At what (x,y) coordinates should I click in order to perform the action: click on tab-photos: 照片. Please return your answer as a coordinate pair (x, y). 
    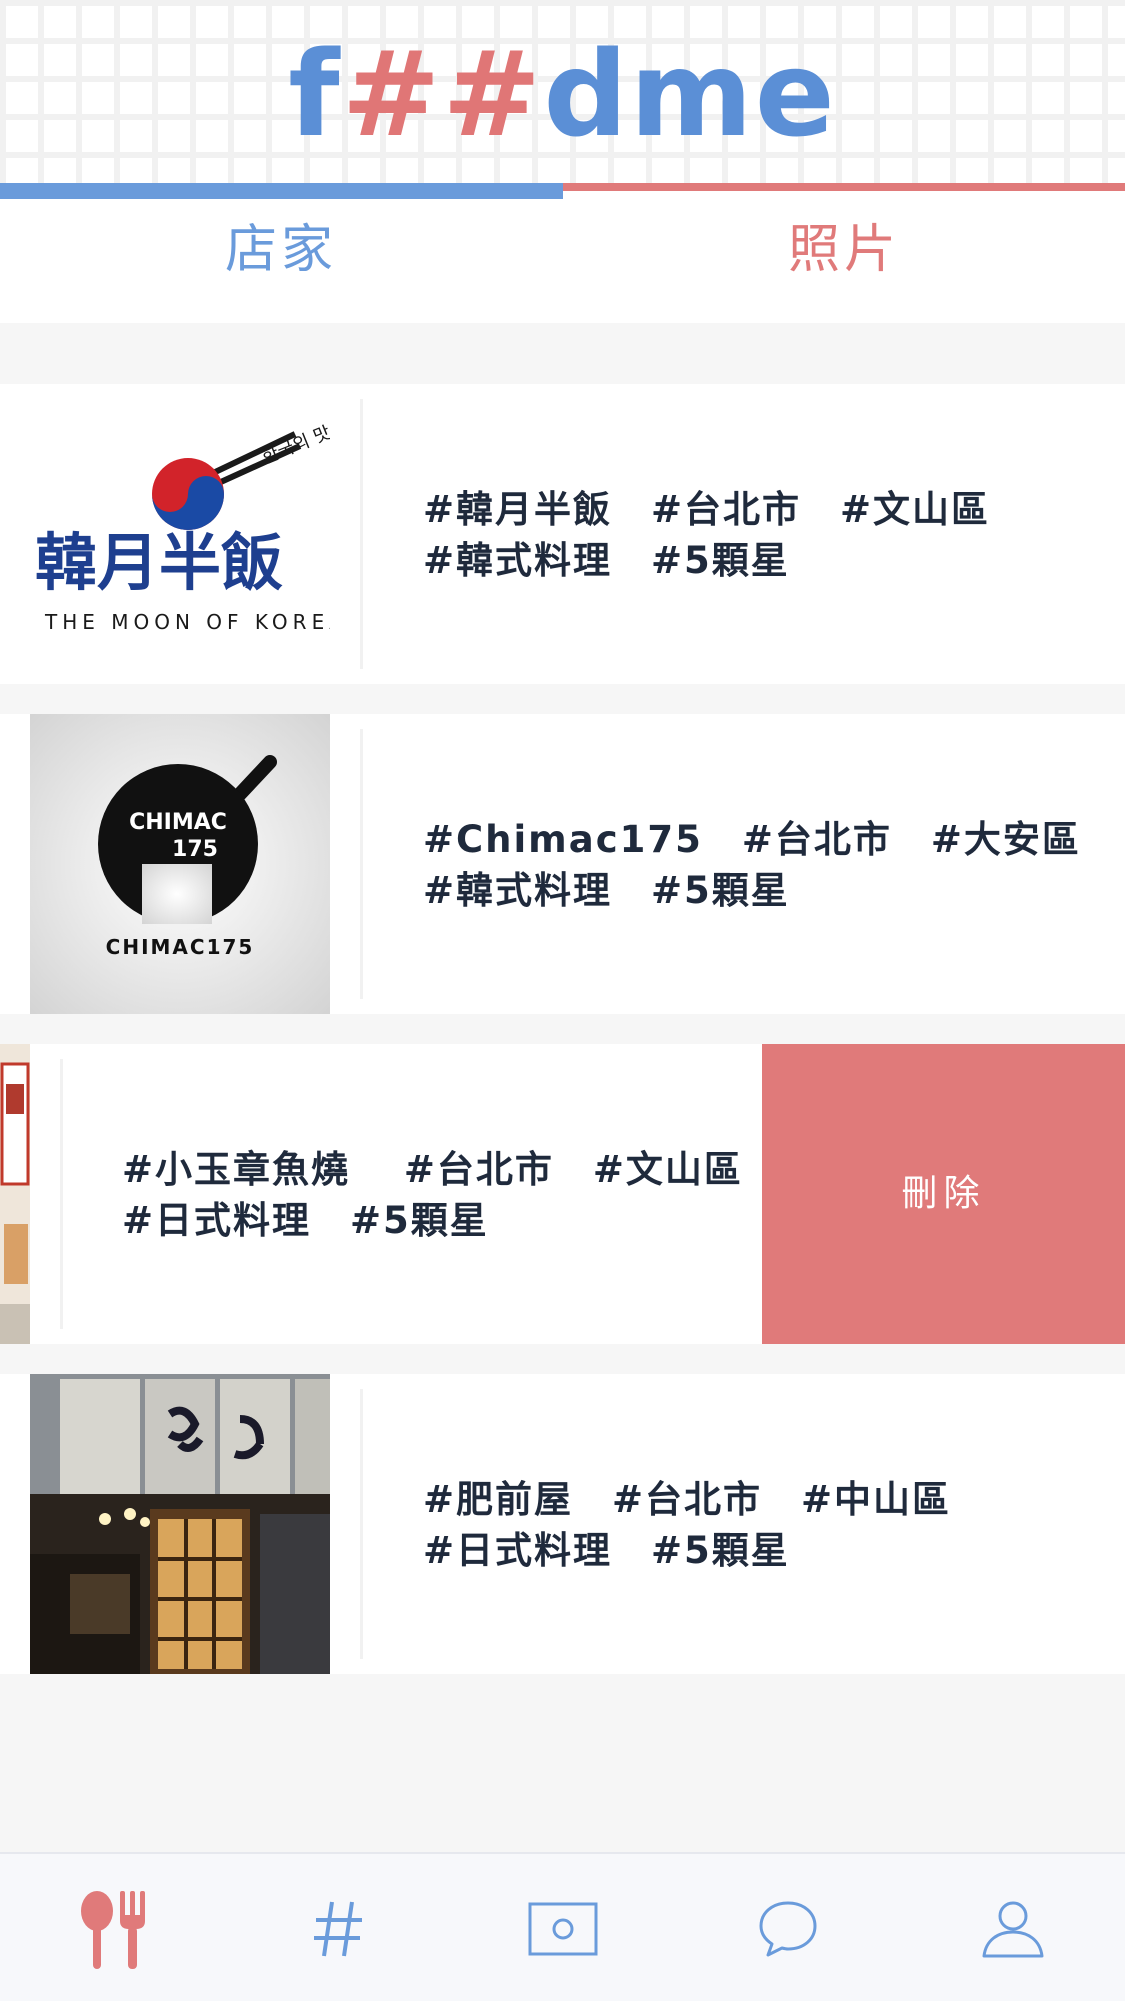
    Looking at the image, I should click on (844, 250).